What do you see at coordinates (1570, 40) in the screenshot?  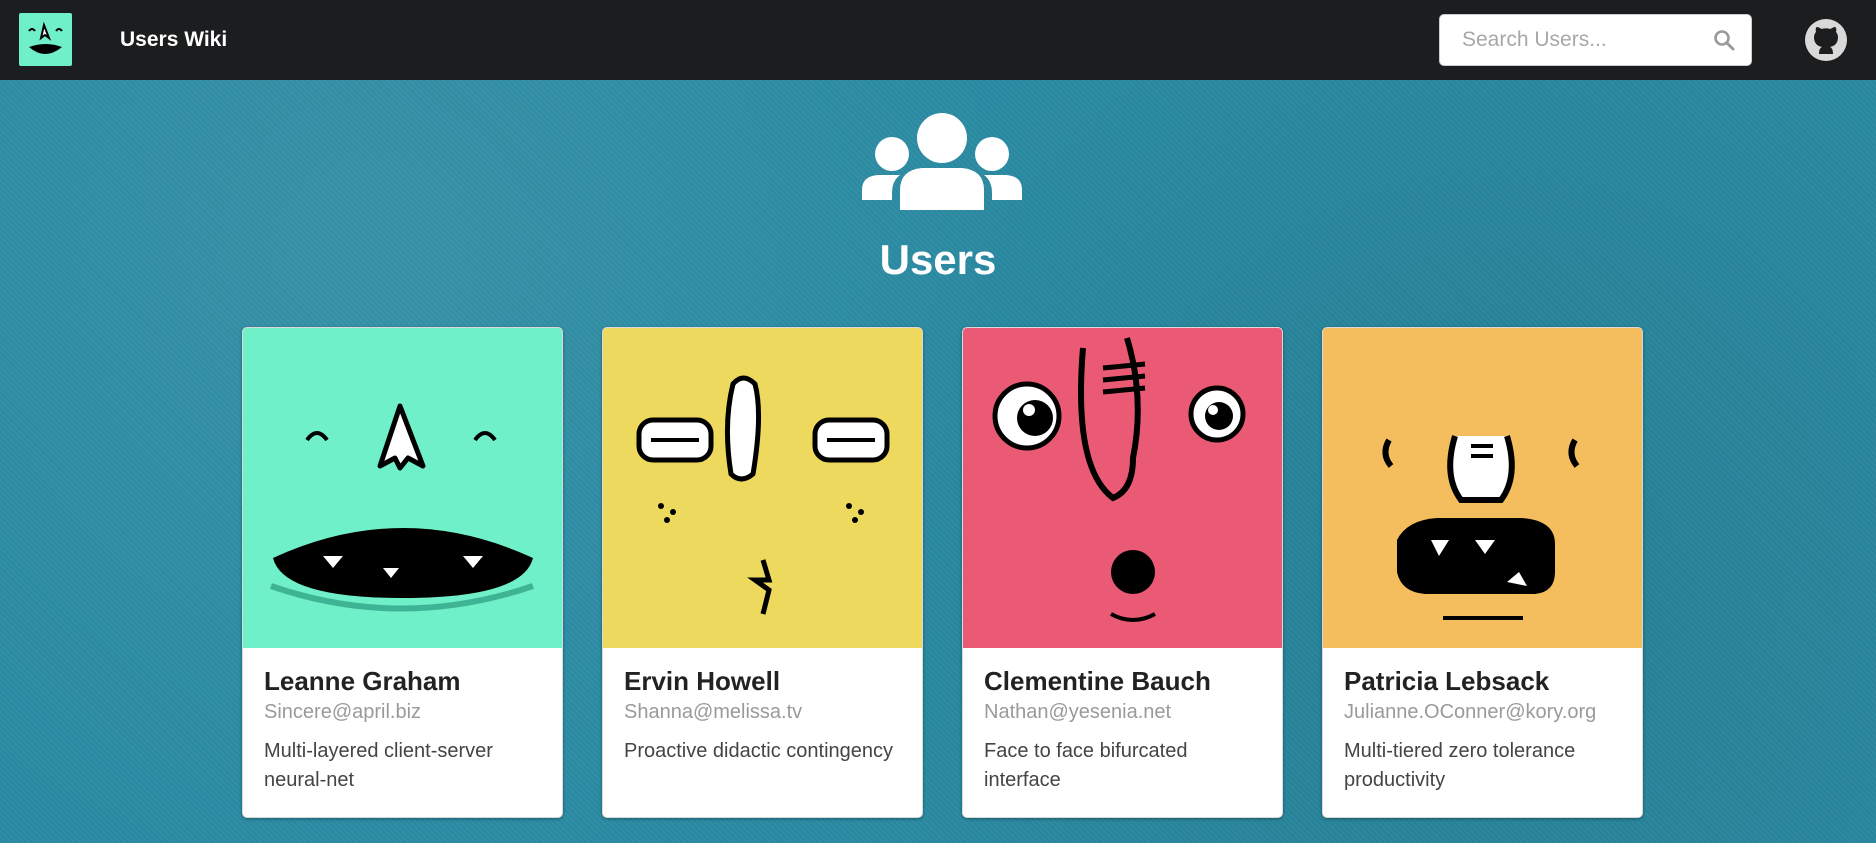 I see `search-input` at bounding box center [1570, 40].